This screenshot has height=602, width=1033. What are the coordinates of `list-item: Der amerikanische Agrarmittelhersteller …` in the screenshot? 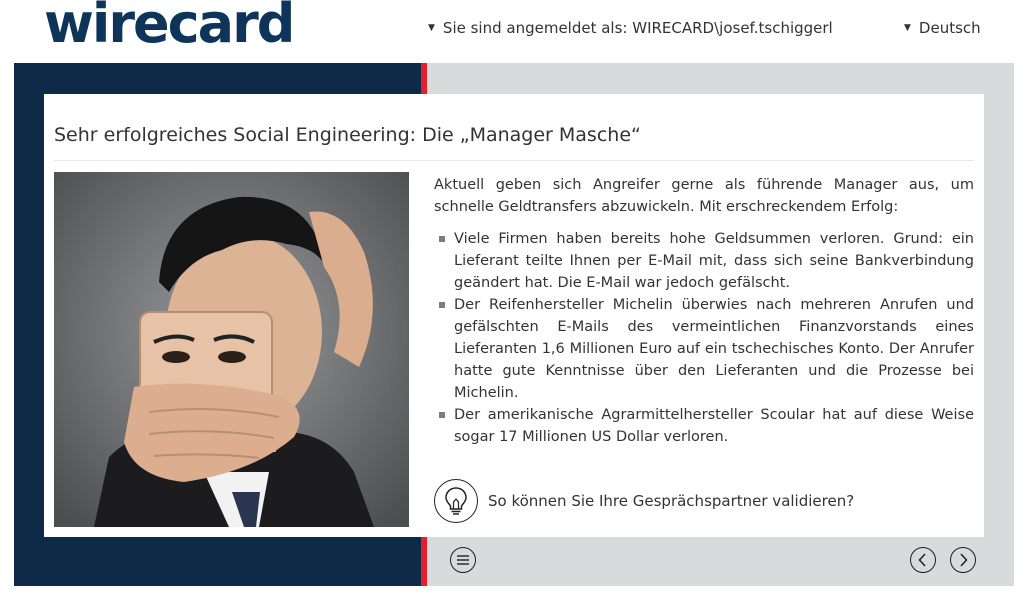 It's located at (704, 426).